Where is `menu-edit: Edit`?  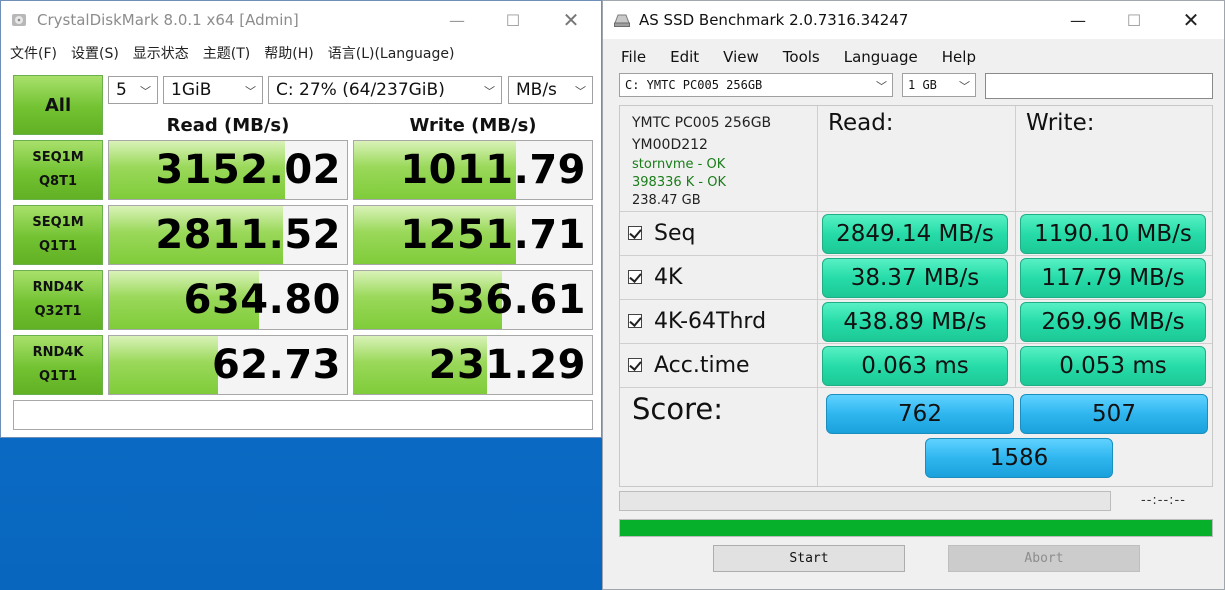
menu-edit: Edit is located at coordinates (684, 57).